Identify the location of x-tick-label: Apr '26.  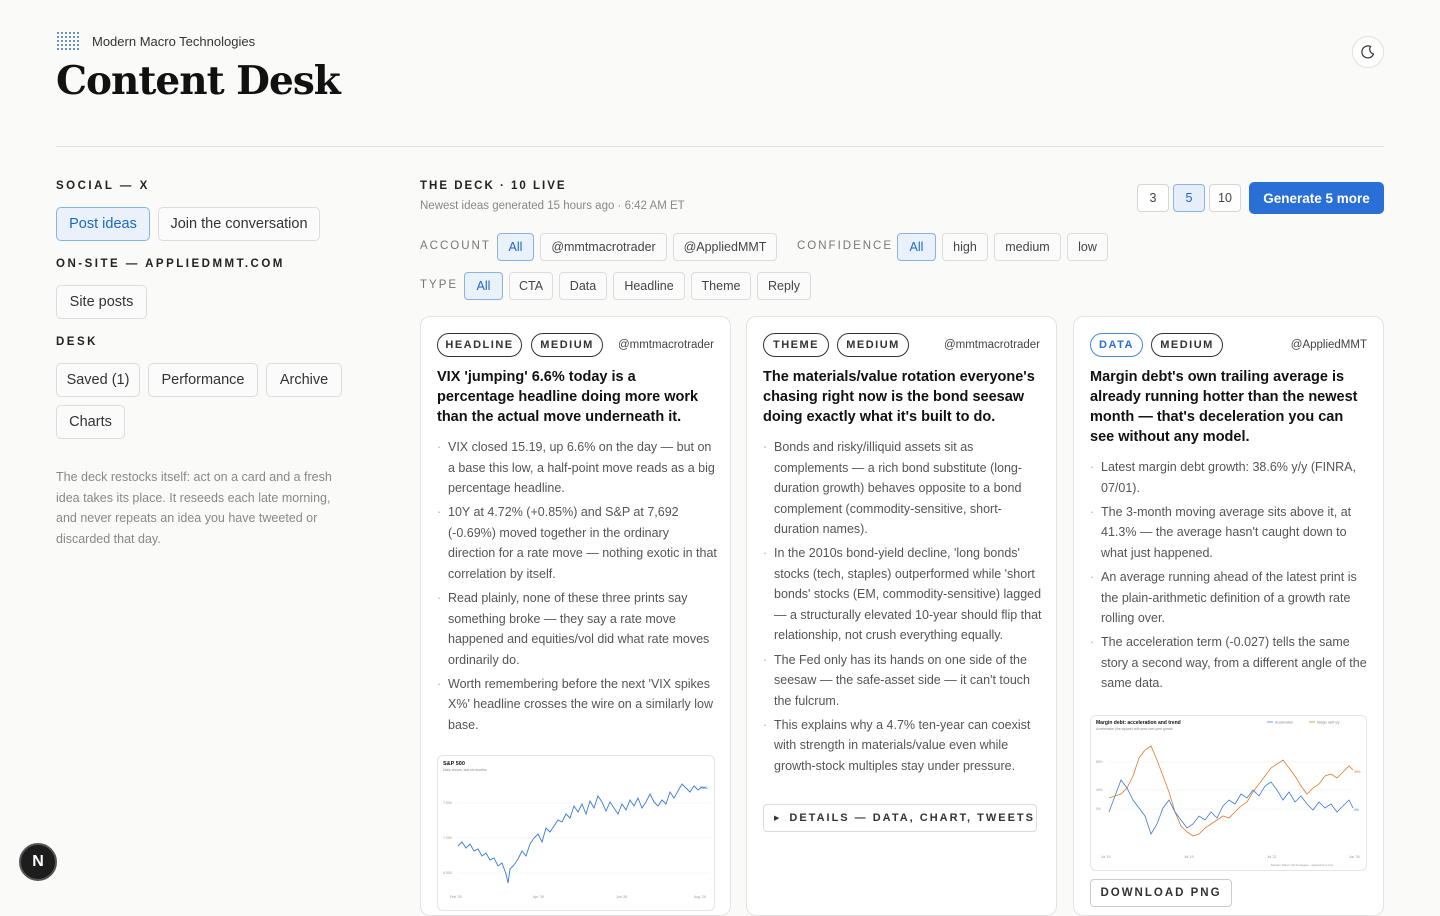
(538, 897).